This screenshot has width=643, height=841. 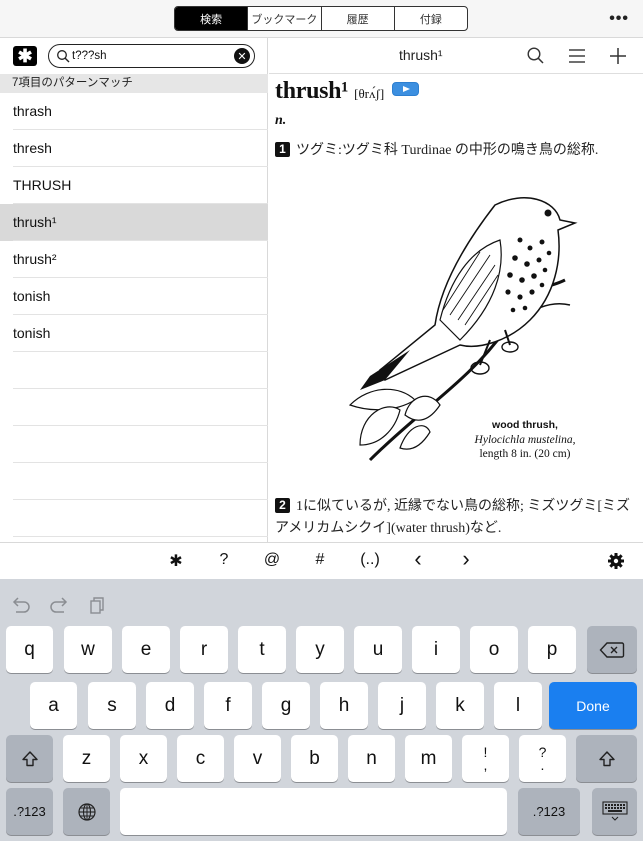 I want to click on key-x: x, so click(x=143, y=758).